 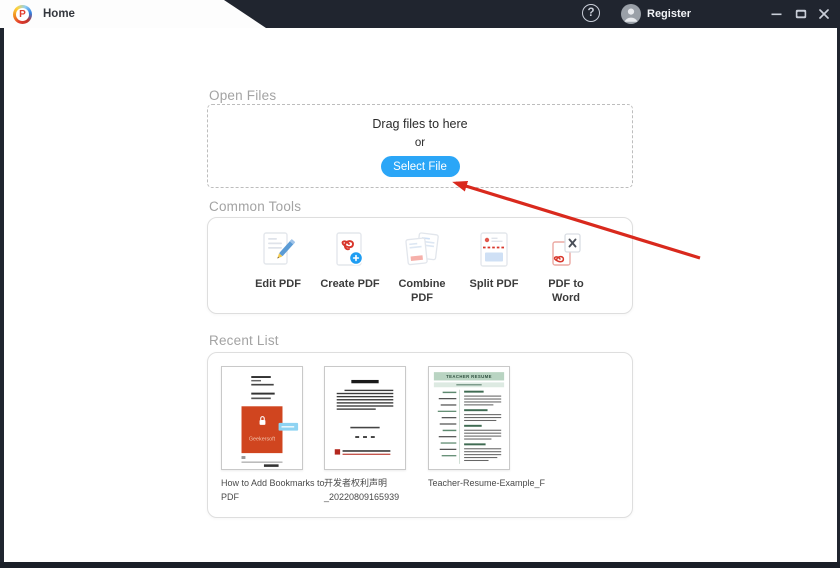 I want to click on recent-item-teacher-resume-doc: TEACHER RESUME Teacher-Resume-Example_F, so click(x=486, y=428).